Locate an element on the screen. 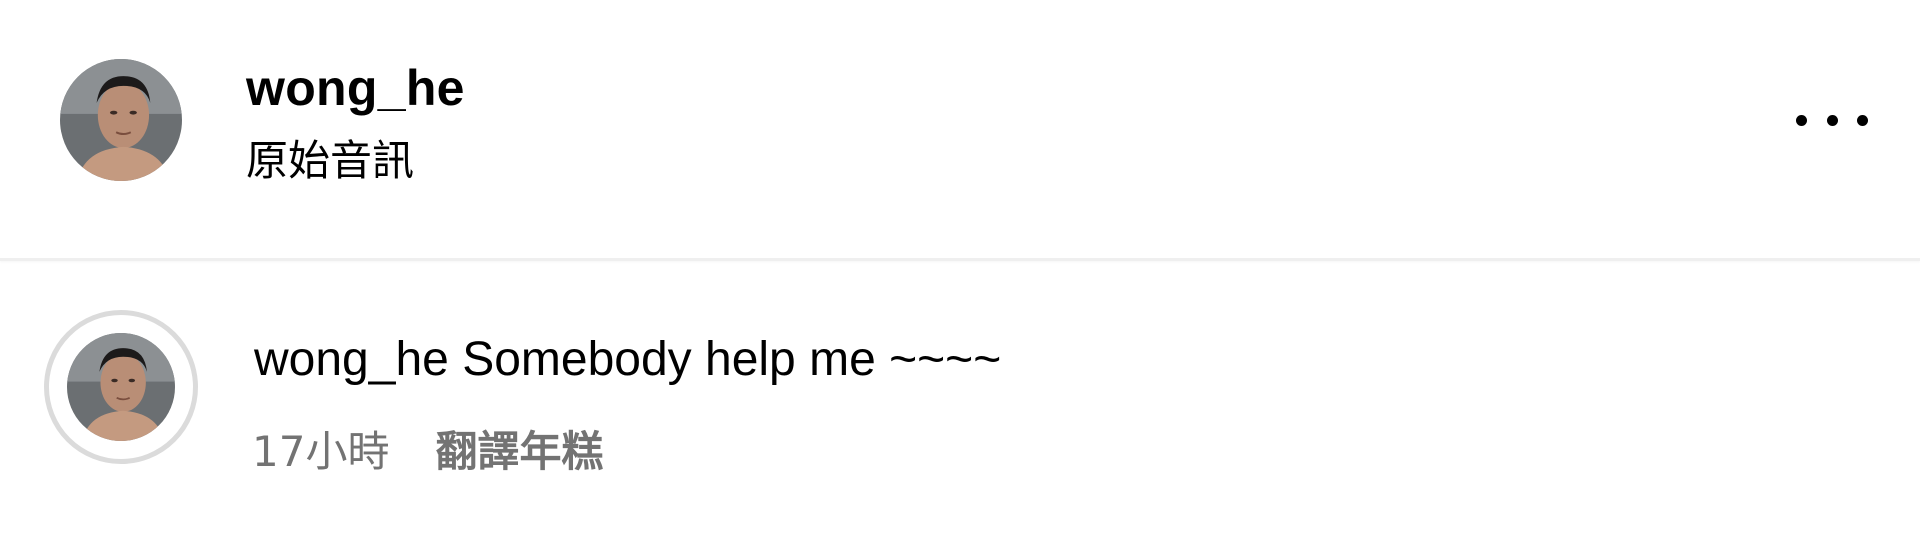  post-author-username: wong_he is located at coordinates (355, 88).